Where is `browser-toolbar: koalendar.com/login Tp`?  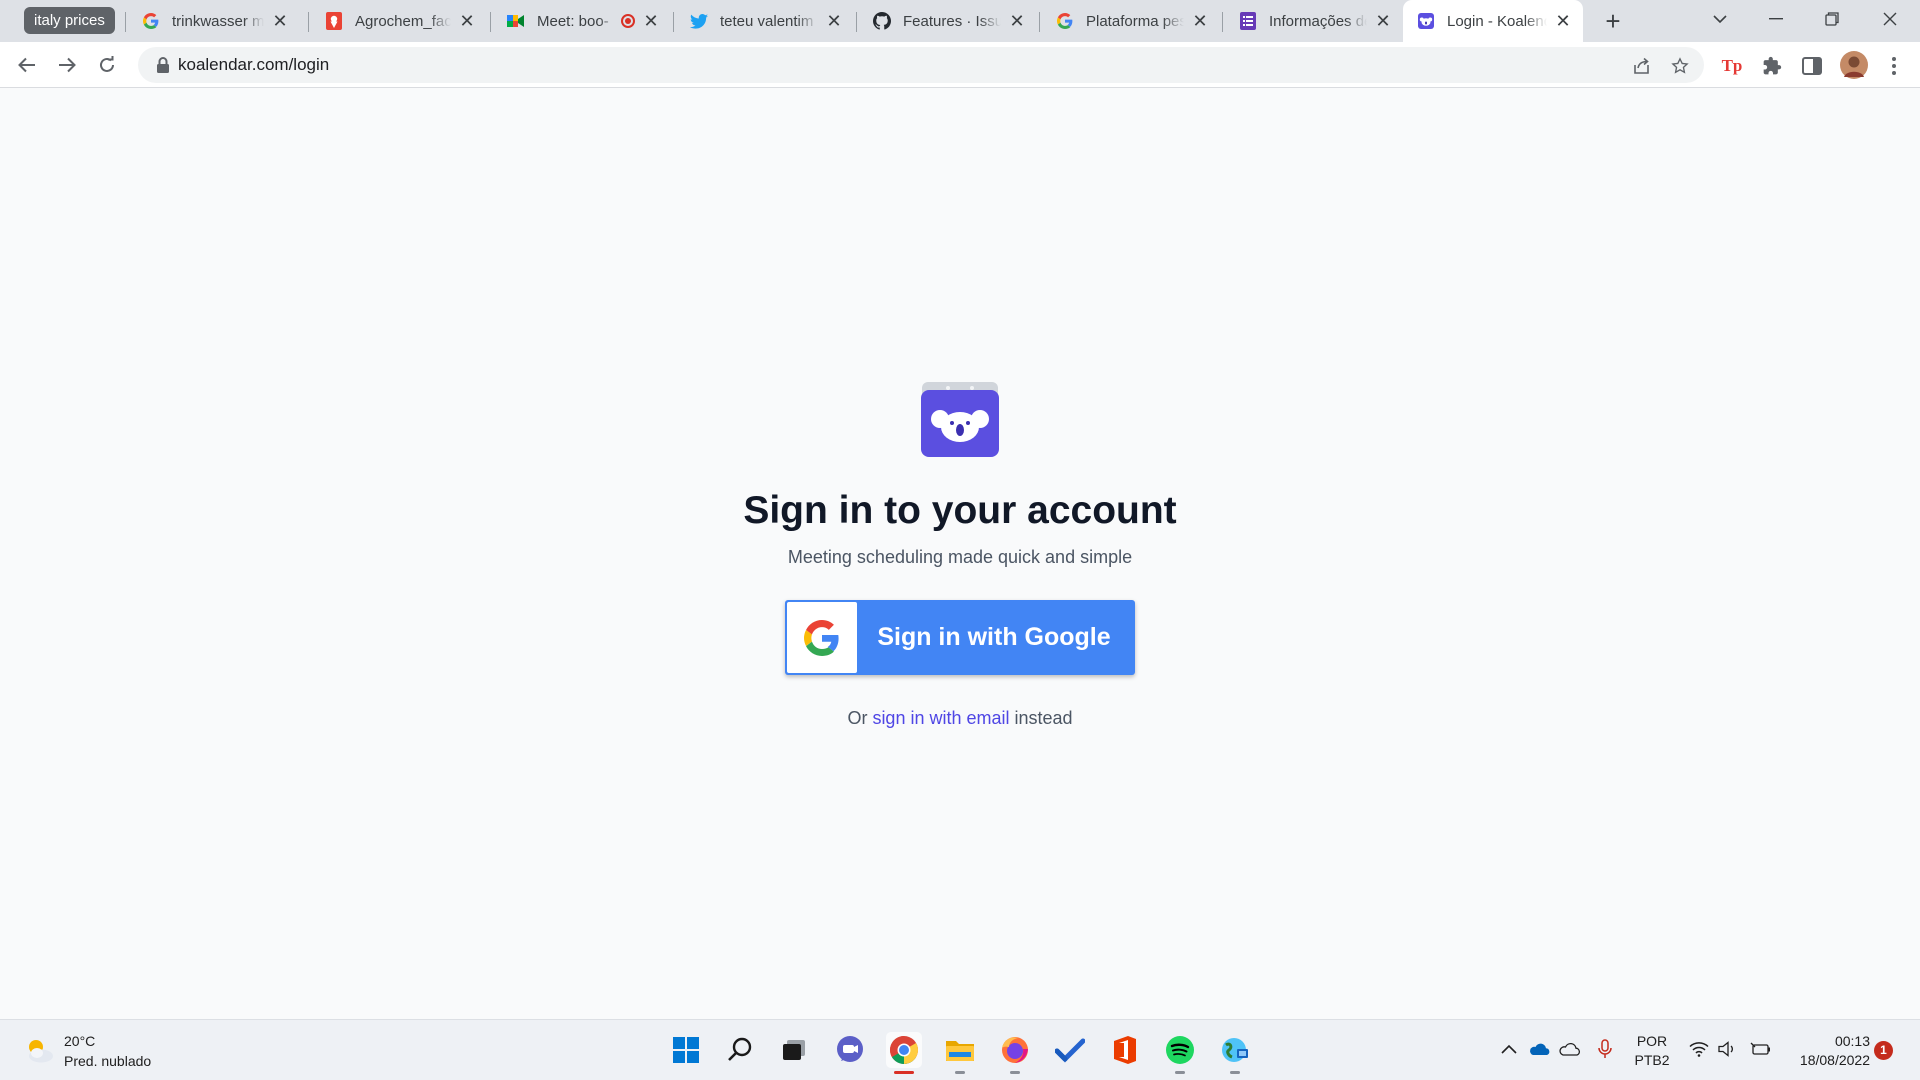 browser-toolbar: koalendar.com/login Tp is located at coordinates (960, 65).